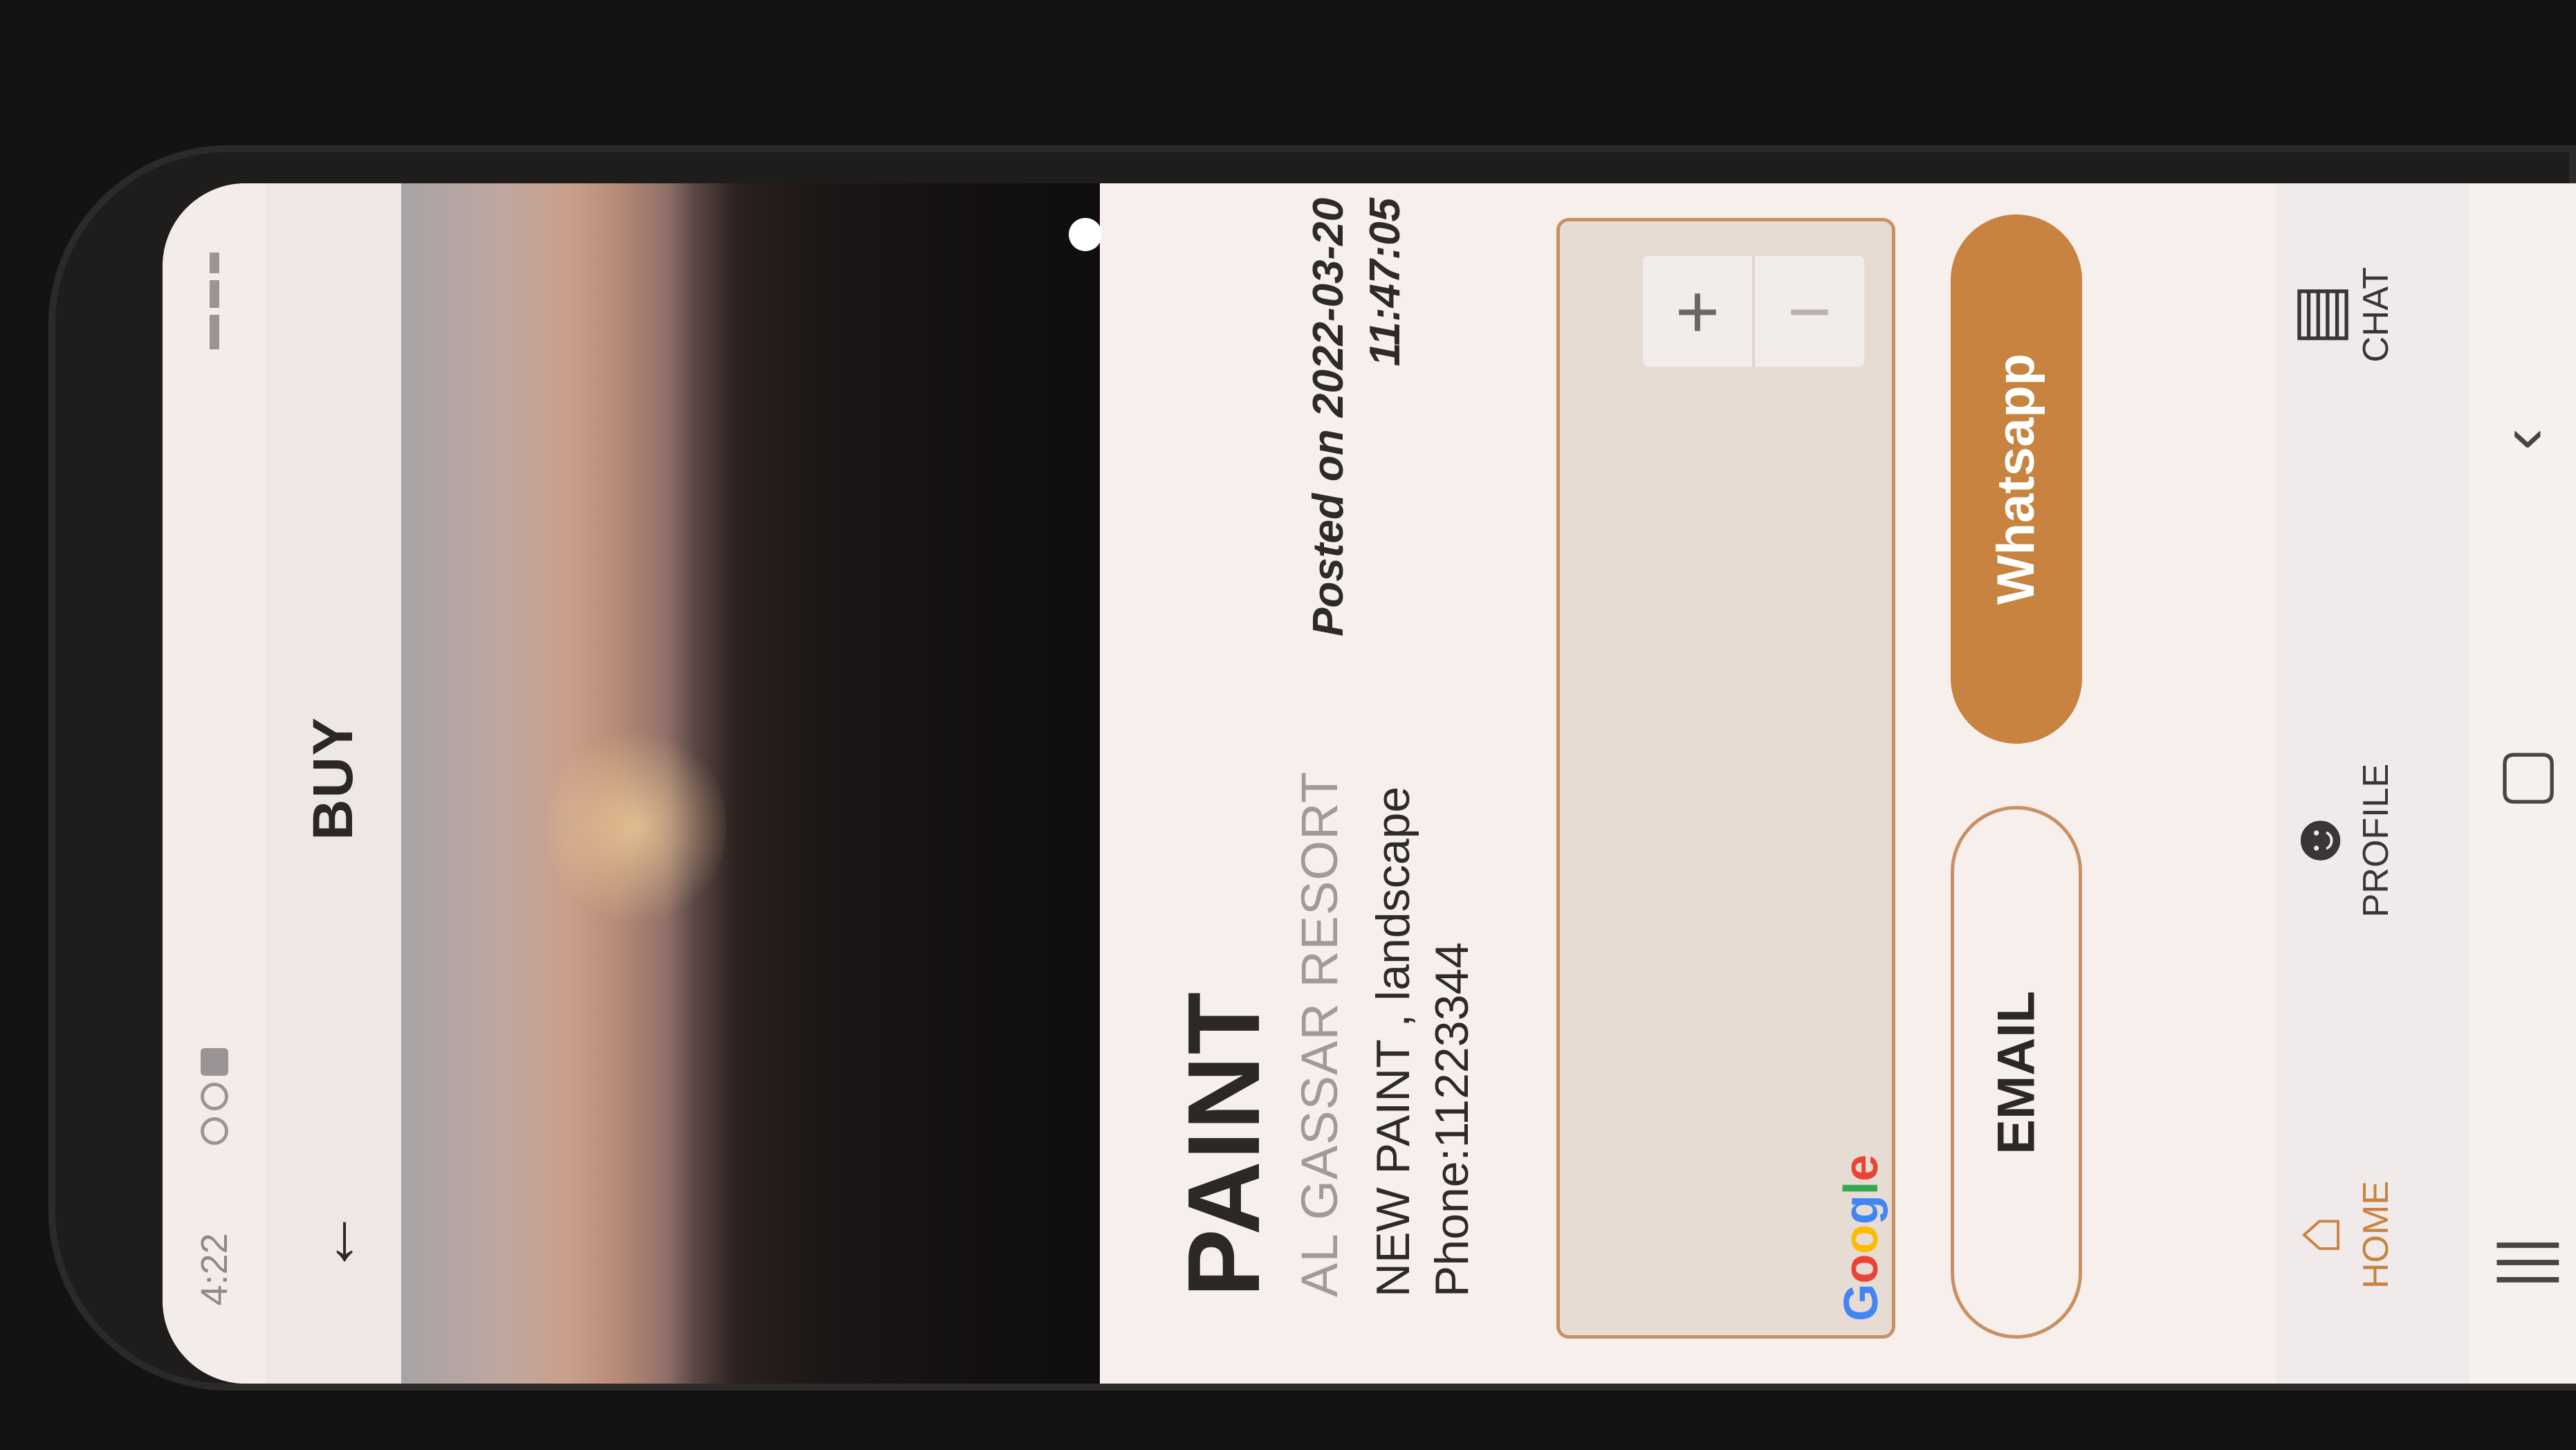 This screenshot has width=2576, height=1450. What do you see at coordinates (1697, 311) in the screenshot?
I see `zoom-in-button: +` at bounding box center [1697, 311].